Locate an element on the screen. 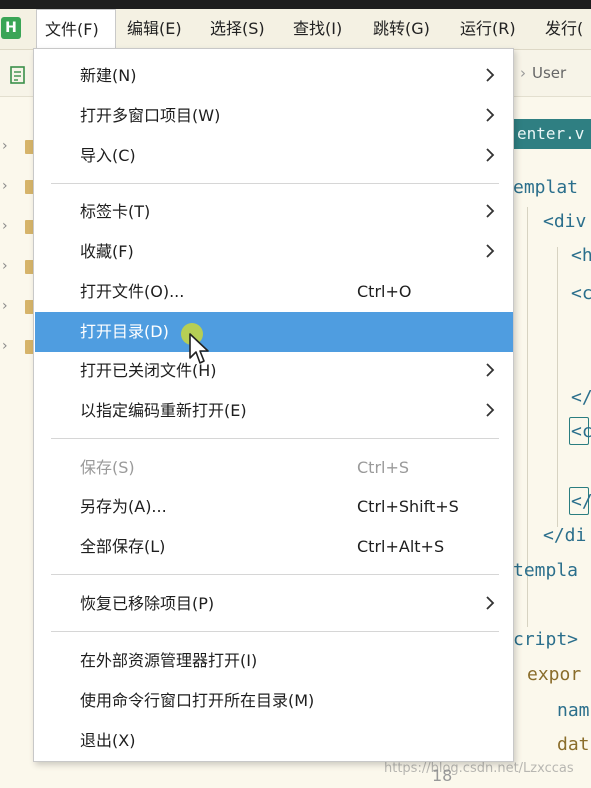 The image size is (591, 788). menu-item-shortcut: Ctrl+Shift+S is located at coordinates (408, 506).